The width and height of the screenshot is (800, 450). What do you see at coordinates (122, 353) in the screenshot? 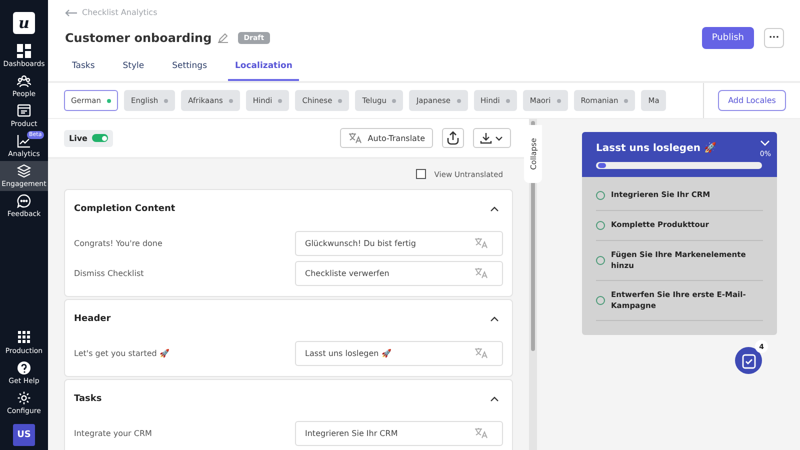
I see `source-text: Let's get you started 🚀` at bounding box center [122, 353].